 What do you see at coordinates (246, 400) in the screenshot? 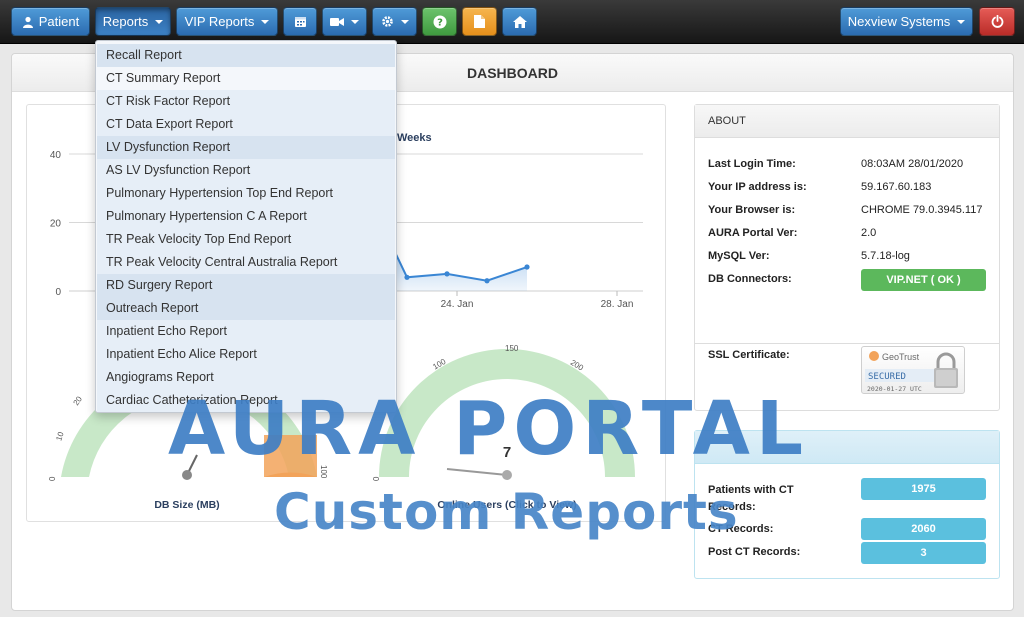
I see `report-menu-item: Cardiac Catheterization Report` at bounding box center [246, 400].